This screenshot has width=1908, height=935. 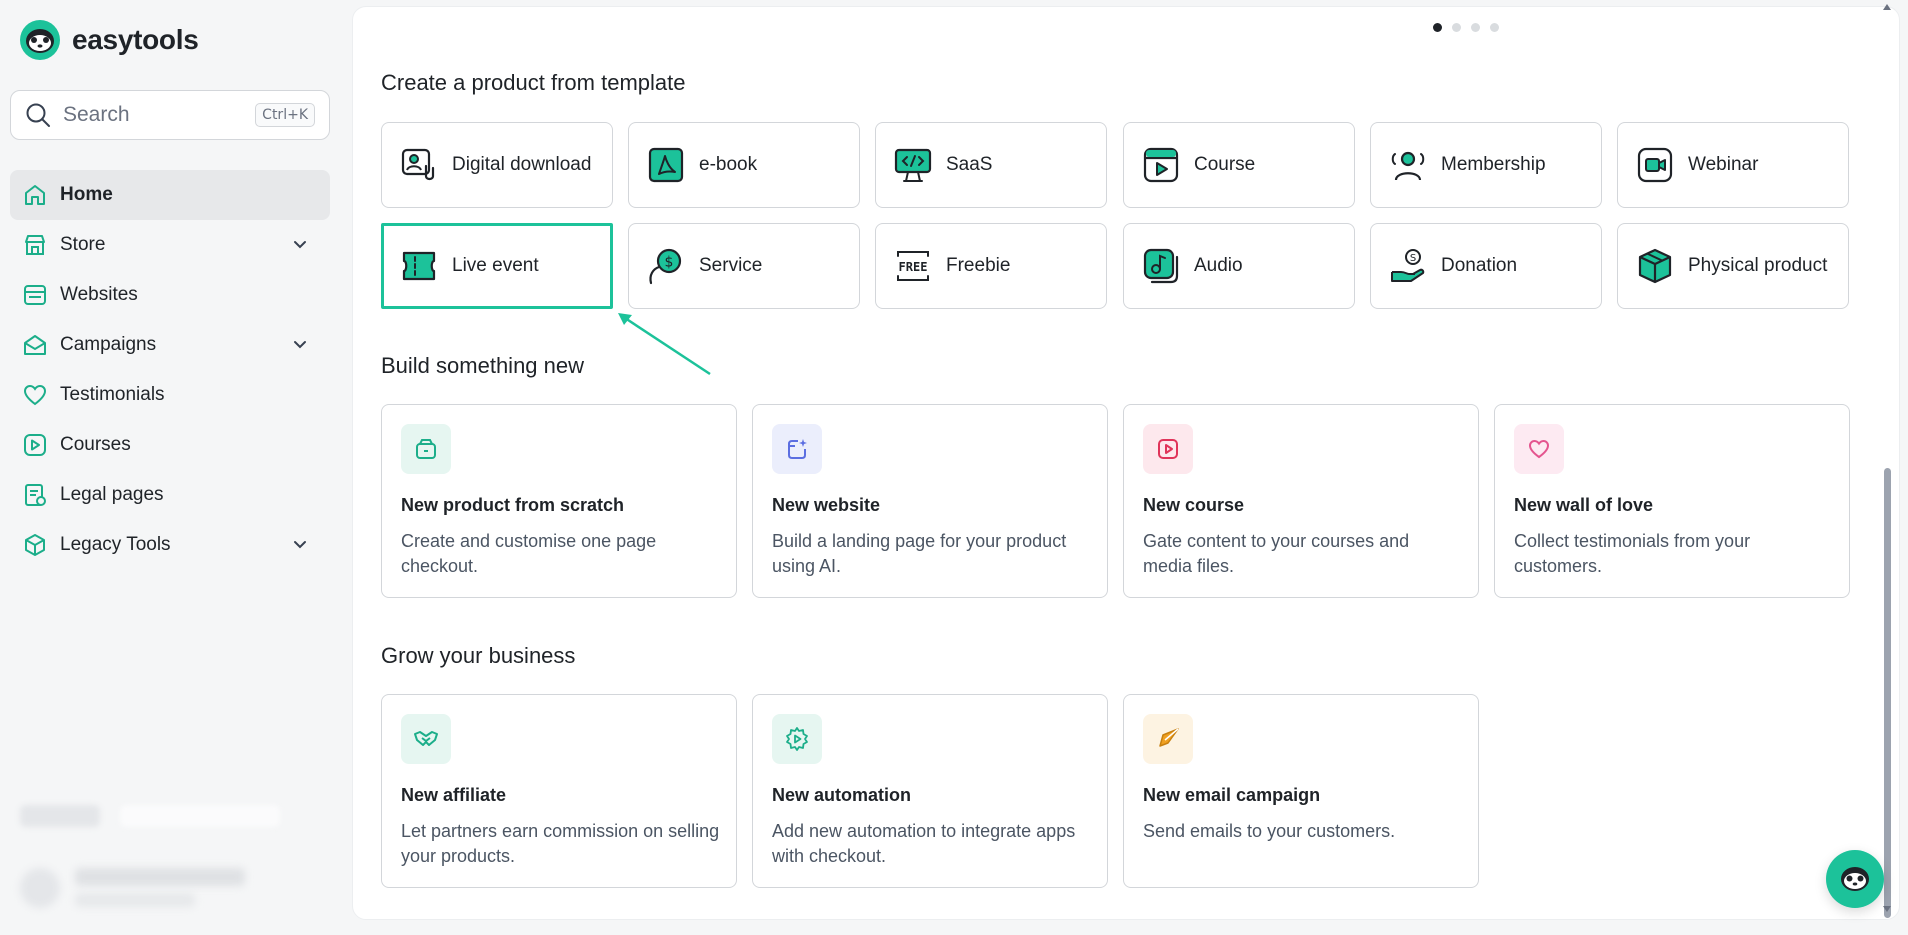 What do you see at coordinates (135, 39) in the screenshot?
I see `brand-name: easytools` at bounding box center [135, 39].